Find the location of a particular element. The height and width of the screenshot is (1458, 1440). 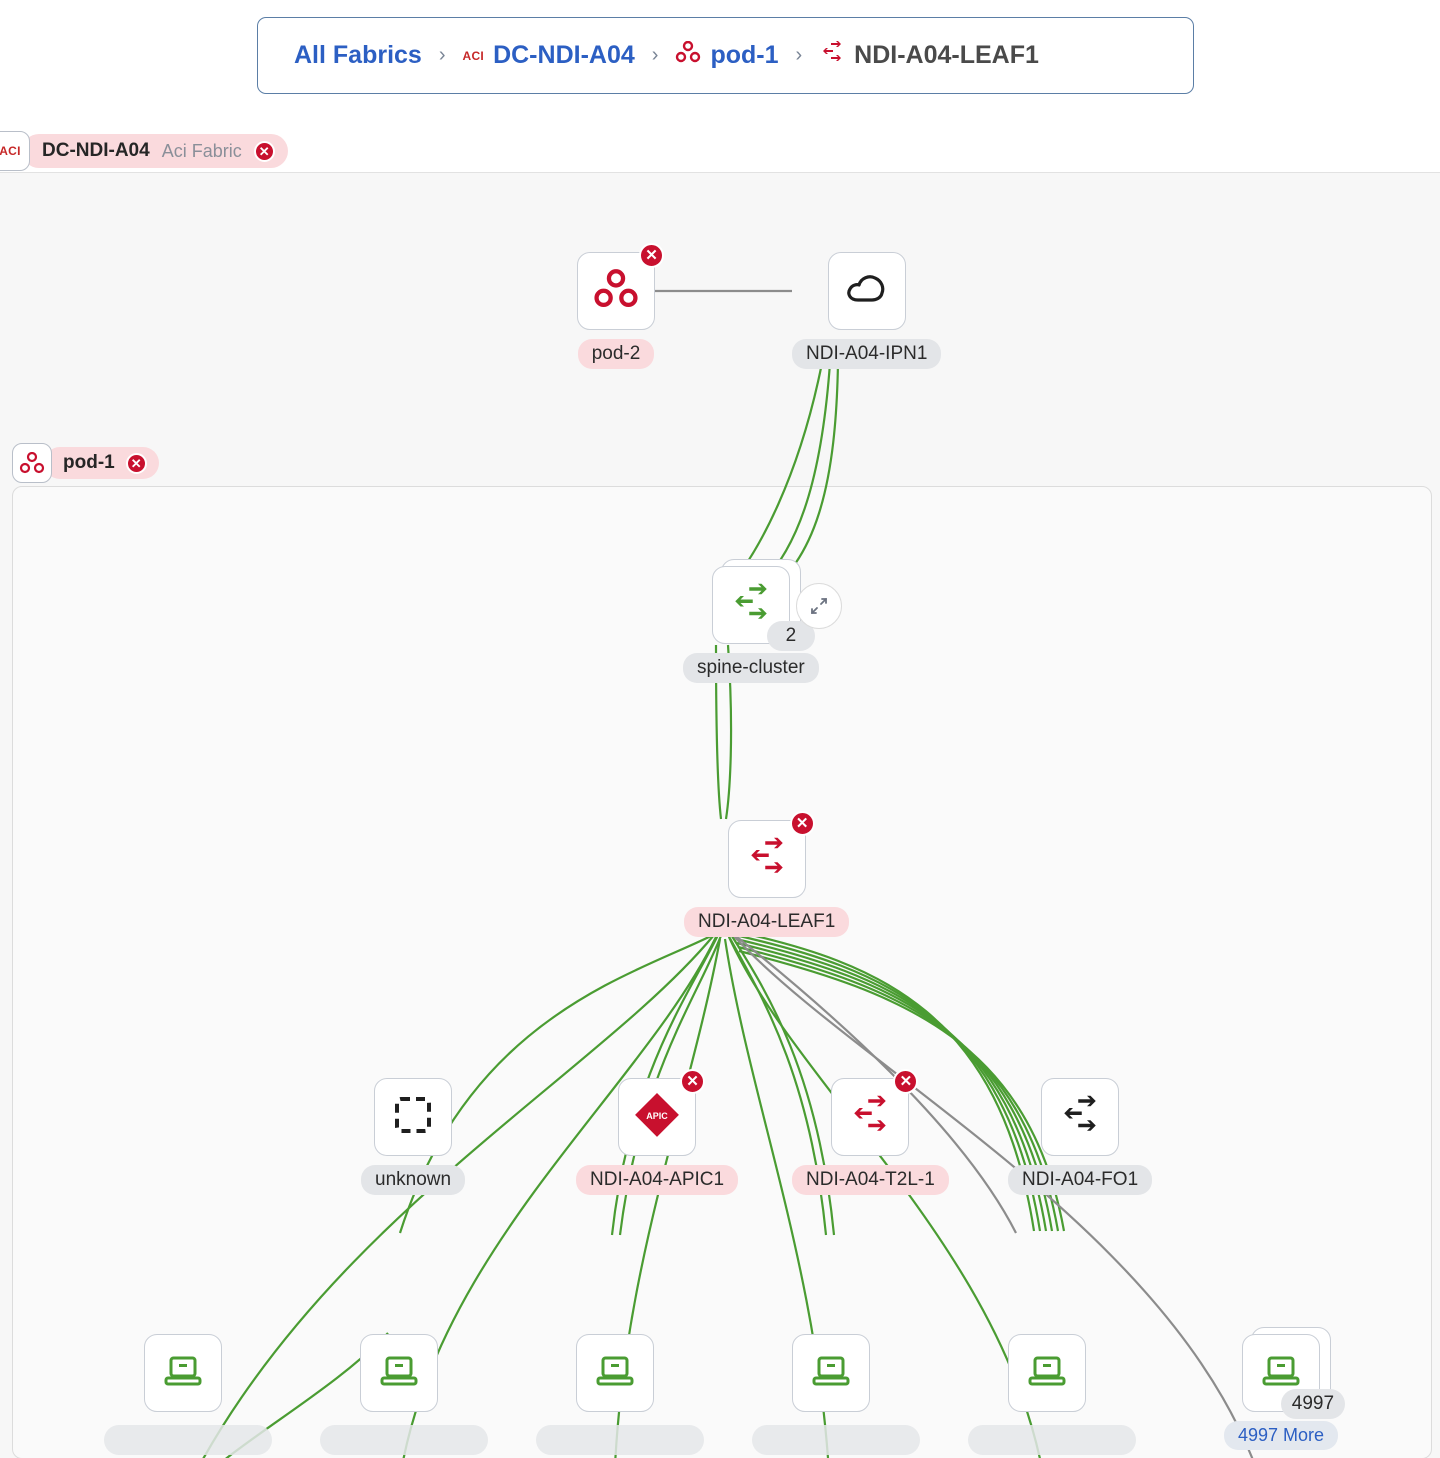

node-icon-box: 4997 is located at coordinates (1294, 1373).